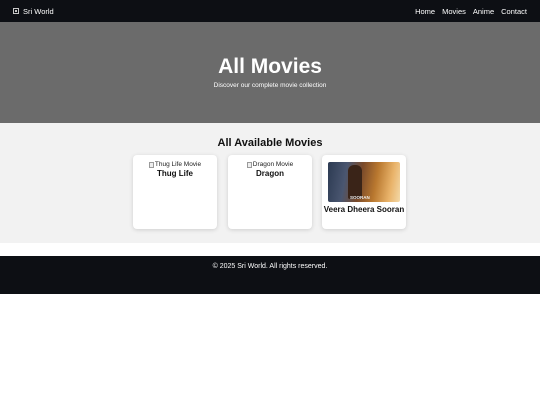 This screenshot has width=540, height=405. I want to click on nav-link-anime: Anime, so click(483, 11).